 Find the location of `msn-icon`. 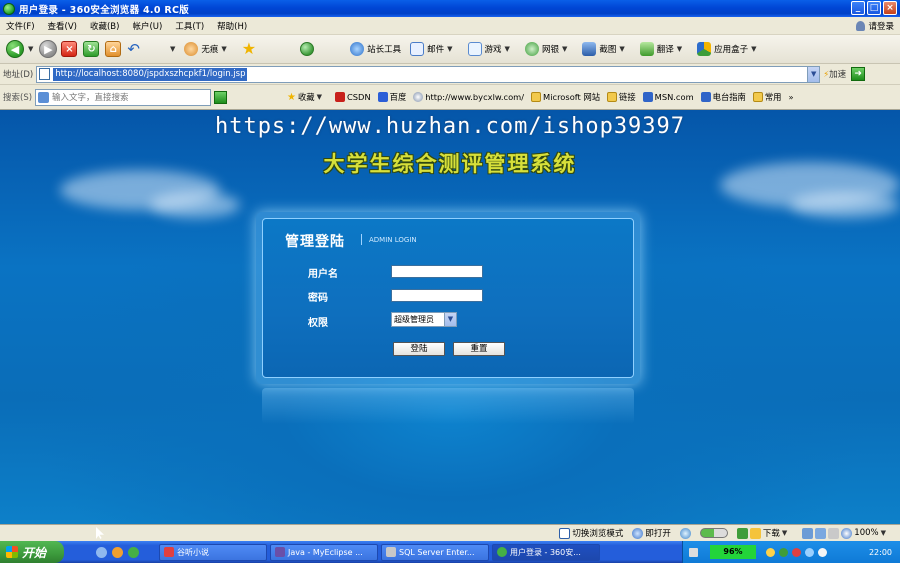

msn-icon is located at coordinates (647, 97).